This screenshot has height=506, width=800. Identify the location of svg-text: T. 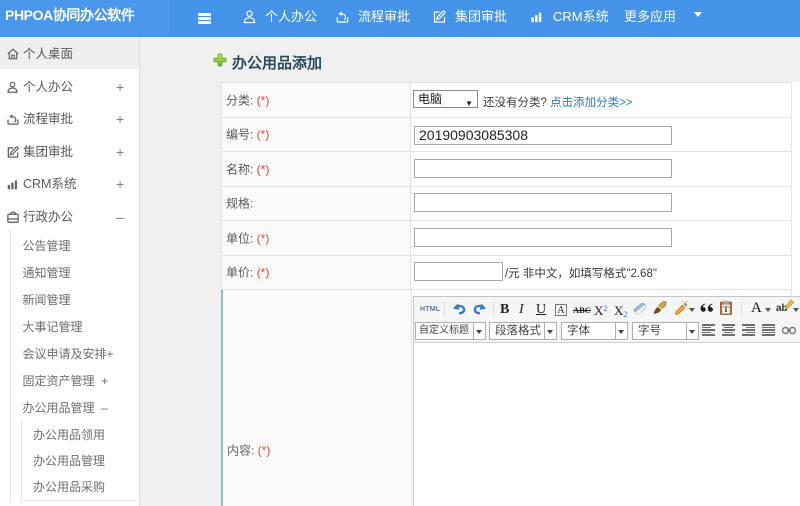
(726, 309).